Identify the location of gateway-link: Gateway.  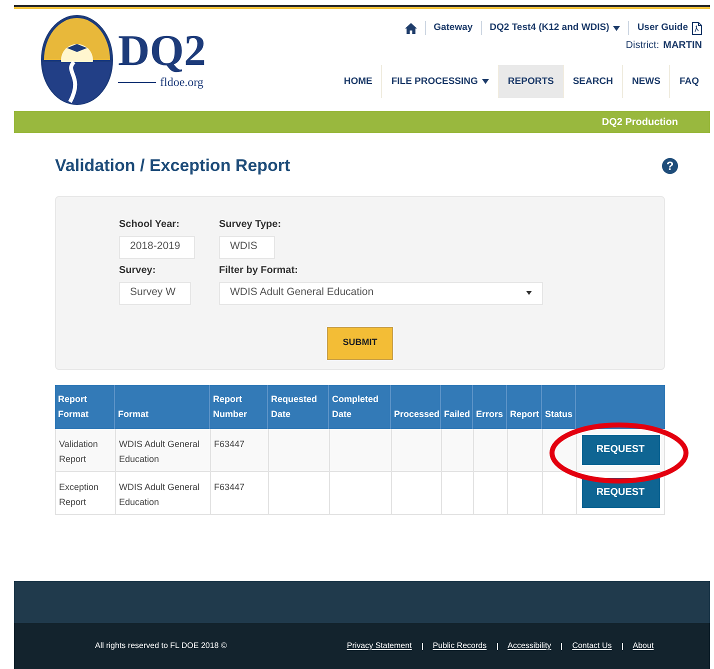
(453, 28).